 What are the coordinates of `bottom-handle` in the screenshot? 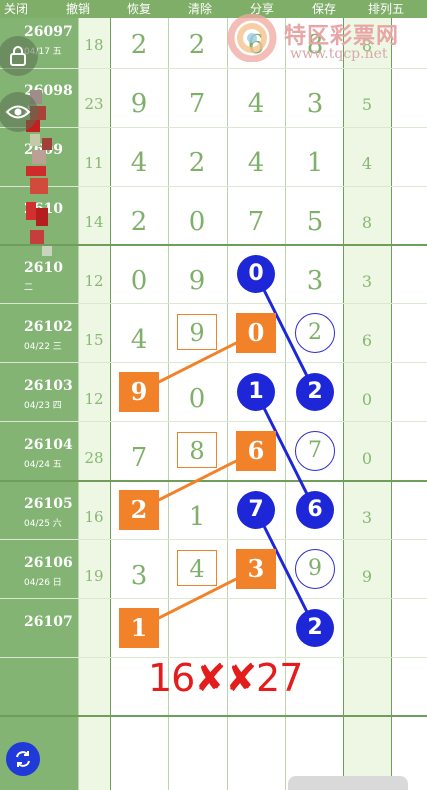 It's located at (348, 783).